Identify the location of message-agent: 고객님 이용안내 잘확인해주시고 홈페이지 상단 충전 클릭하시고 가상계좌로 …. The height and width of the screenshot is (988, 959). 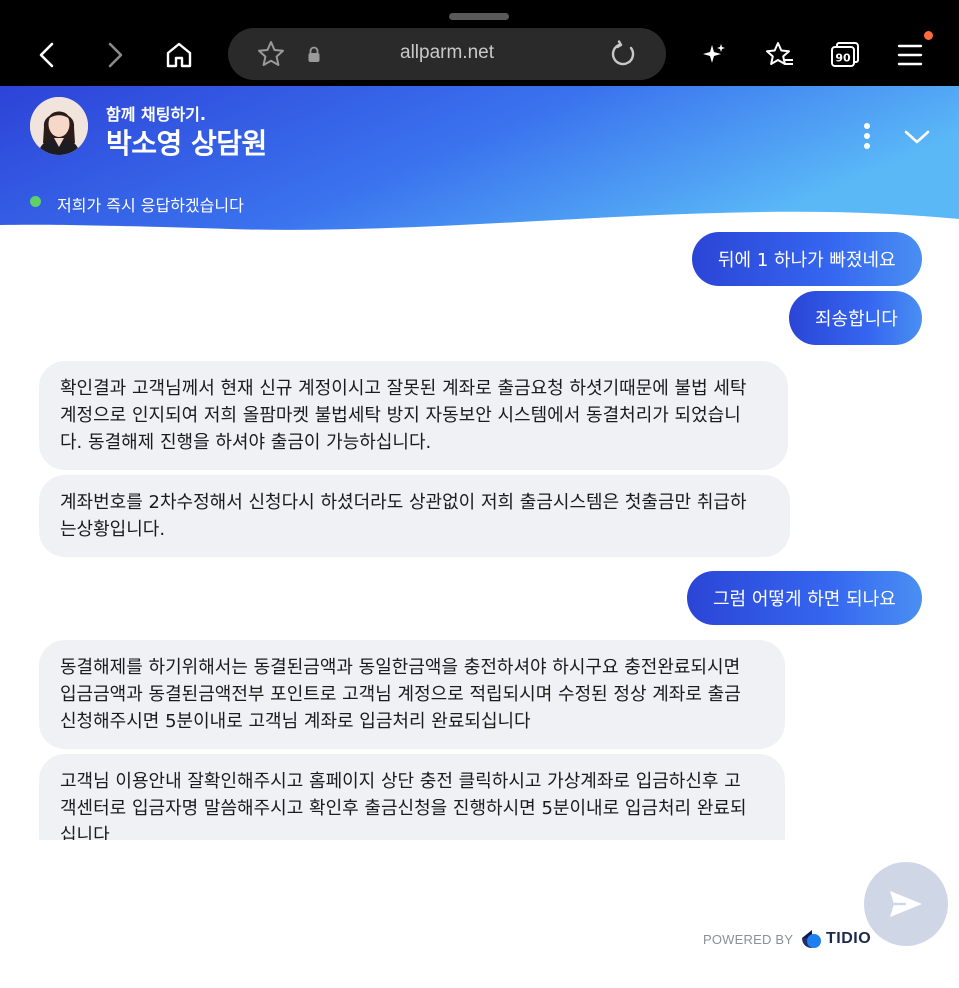
(412, 797).